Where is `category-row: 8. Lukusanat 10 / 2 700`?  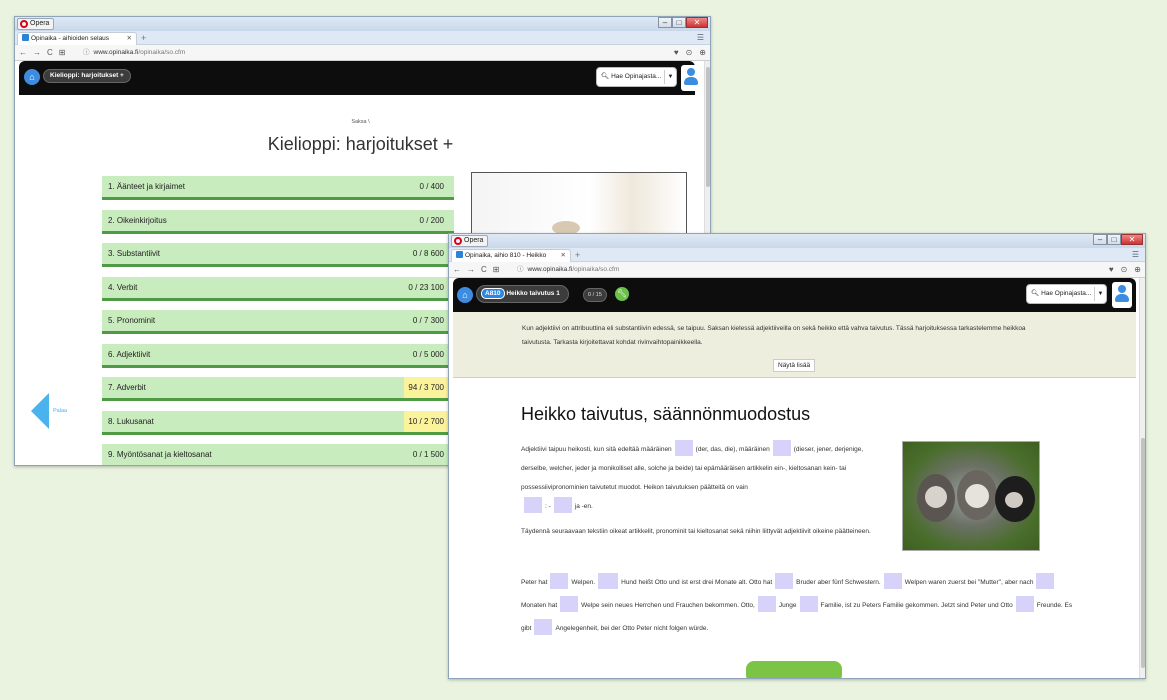
category-row: 8. Lukusanat 10 / 2 700 is located at coordinates (278, 422).